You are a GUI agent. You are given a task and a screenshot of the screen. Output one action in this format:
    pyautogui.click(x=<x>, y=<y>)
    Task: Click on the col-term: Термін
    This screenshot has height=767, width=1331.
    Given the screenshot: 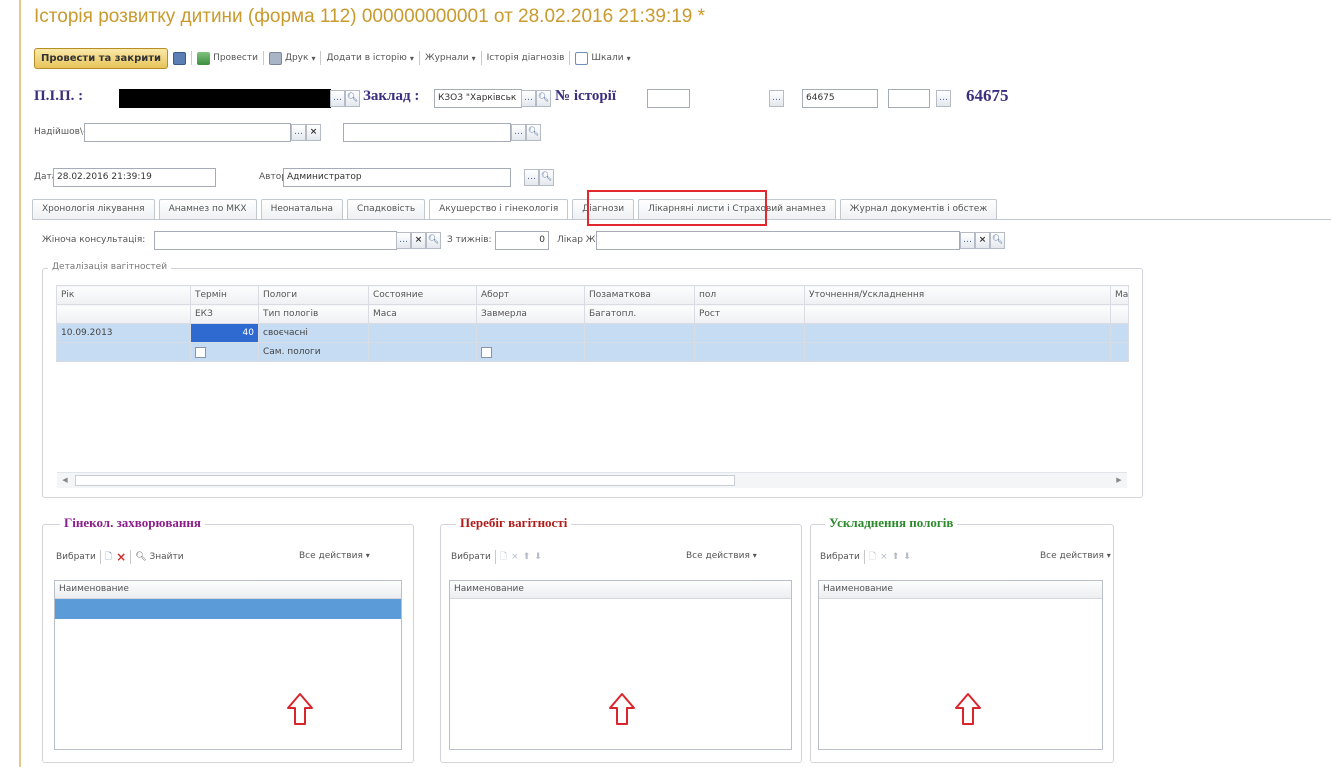 What is the action you would take?
    pyautogui.click(x=224, y=295)
    